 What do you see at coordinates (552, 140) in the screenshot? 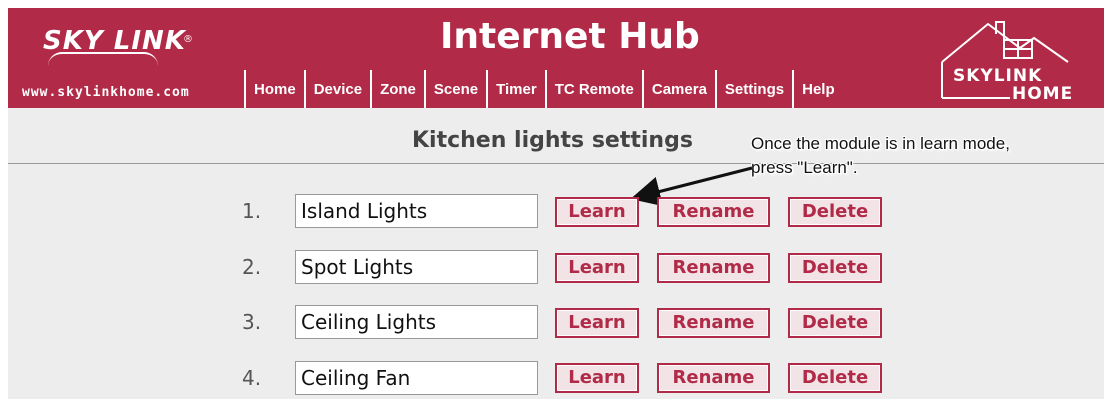
I see `page-title: Kitchen lights settings` at bounding box center [552, 140].